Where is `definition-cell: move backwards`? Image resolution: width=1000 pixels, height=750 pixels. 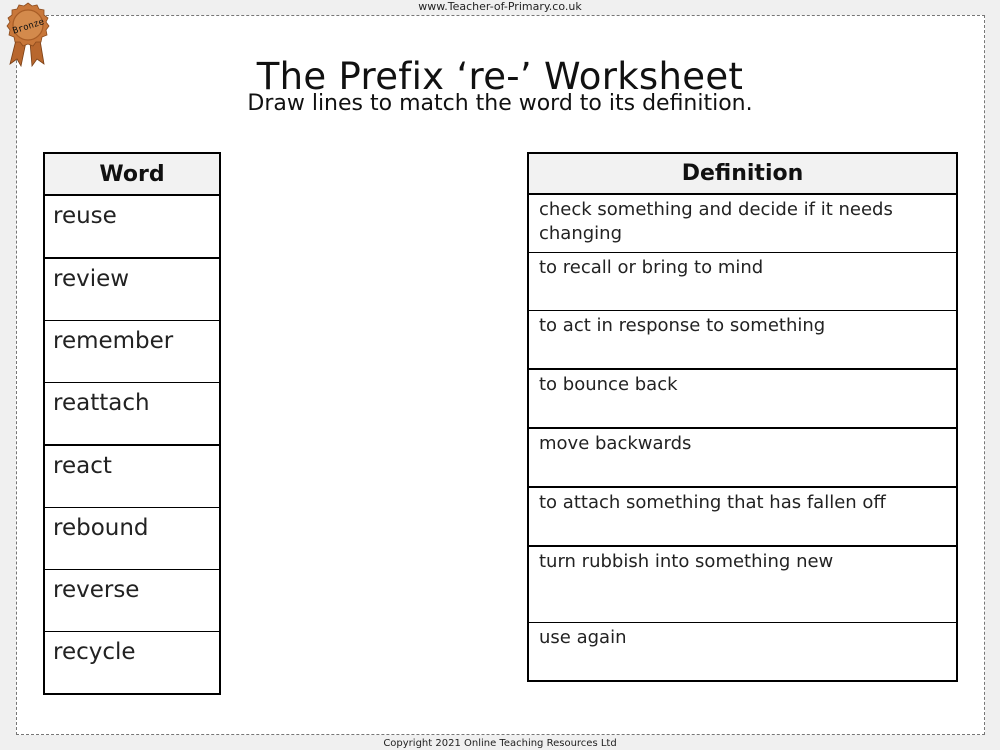
definition-cell: move backwards is located at coordinates (742, 457).